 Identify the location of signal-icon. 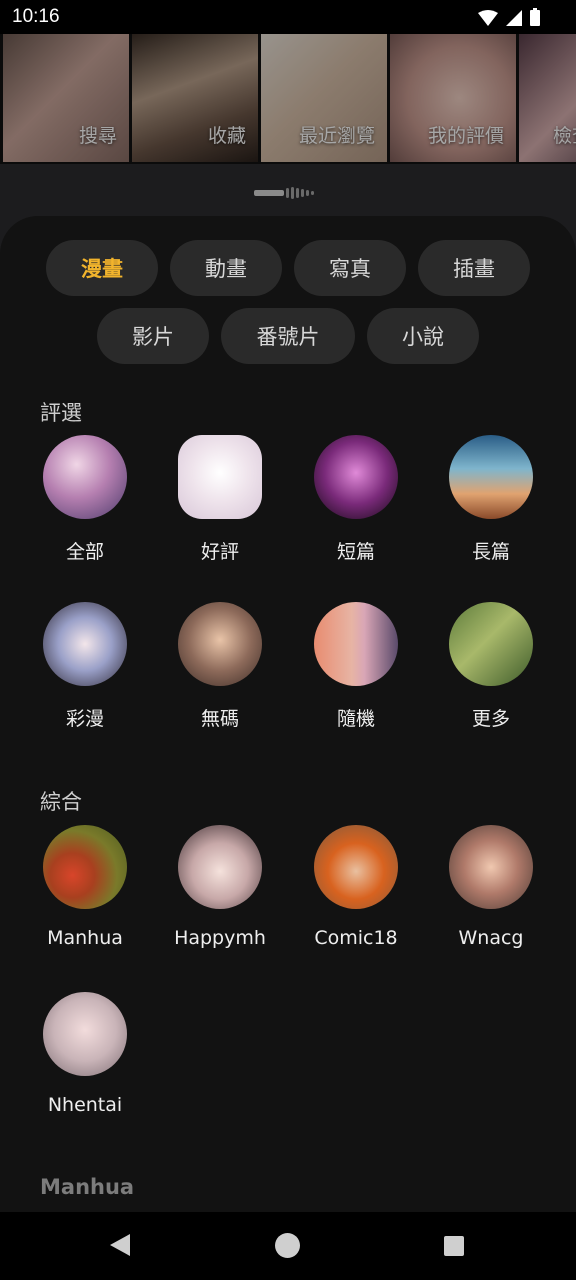
(514, 18).